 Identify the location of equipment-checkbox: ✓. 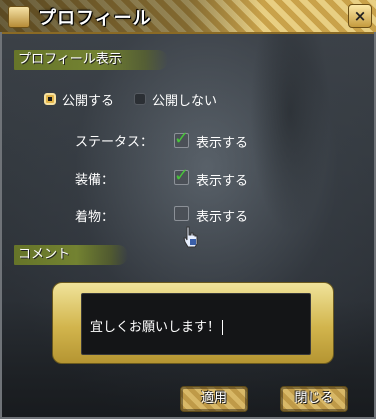
(182, 175).